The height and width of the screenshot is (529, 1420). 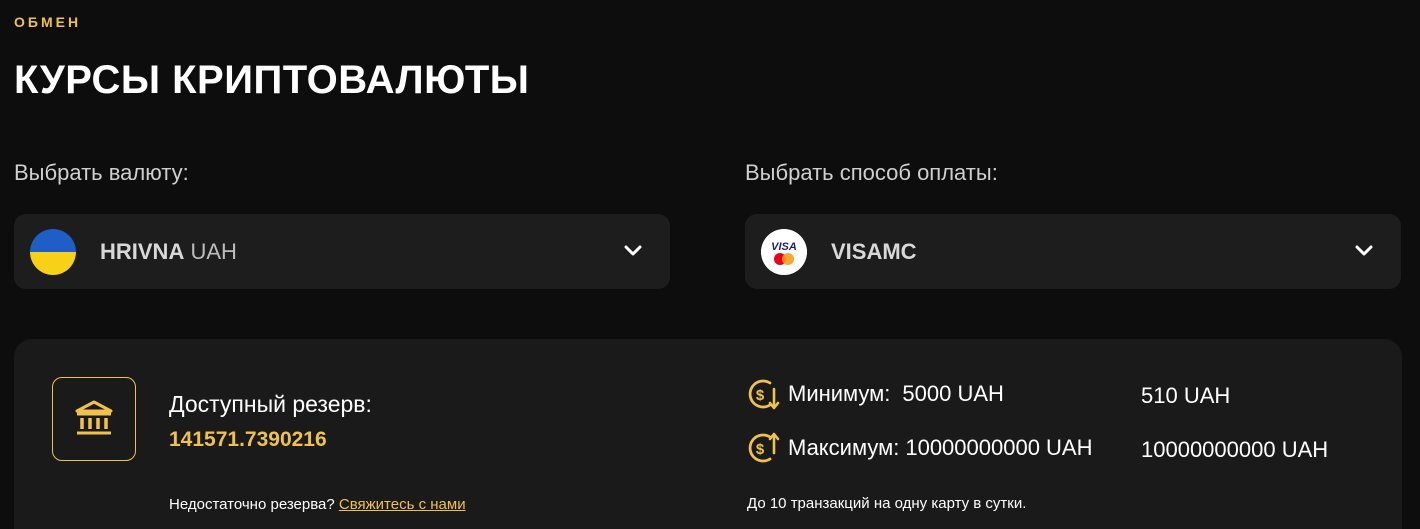 I want to click on bank-icon-box, so click(x=94, y=419).